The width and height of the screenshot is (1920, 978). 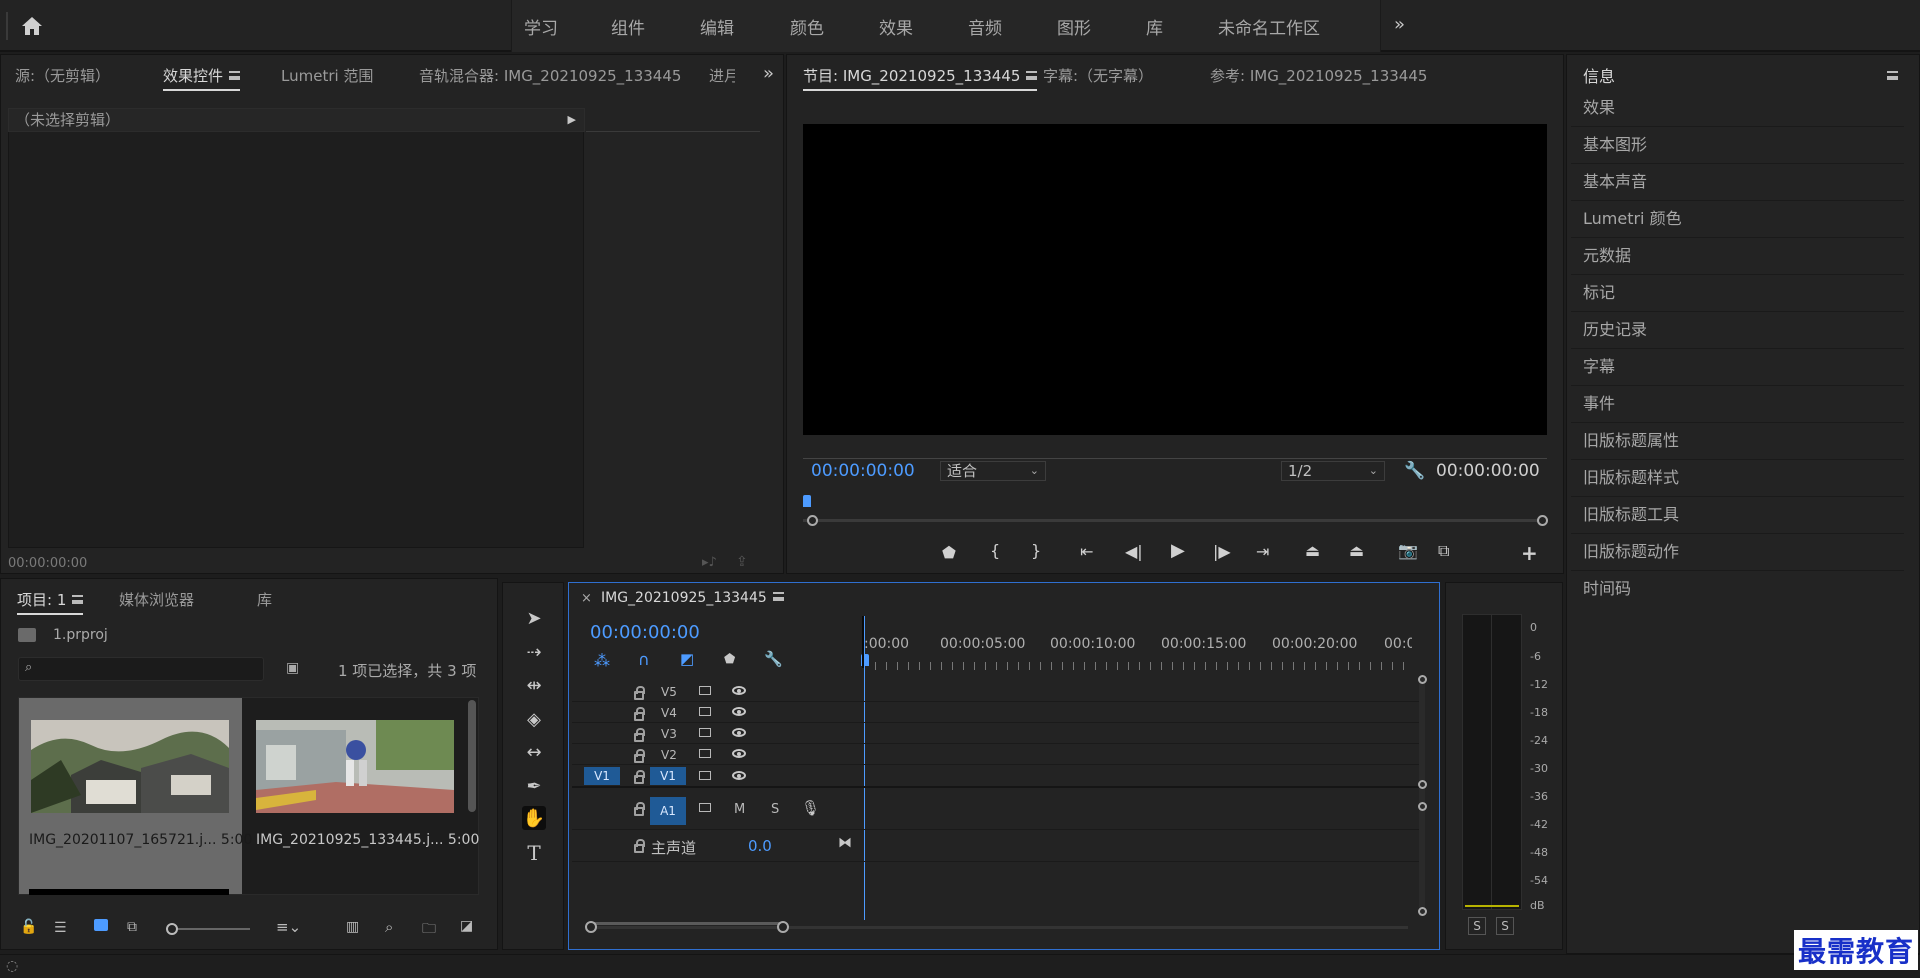 I want to click on zoom-slider-handle, so click(x=172, y=929).